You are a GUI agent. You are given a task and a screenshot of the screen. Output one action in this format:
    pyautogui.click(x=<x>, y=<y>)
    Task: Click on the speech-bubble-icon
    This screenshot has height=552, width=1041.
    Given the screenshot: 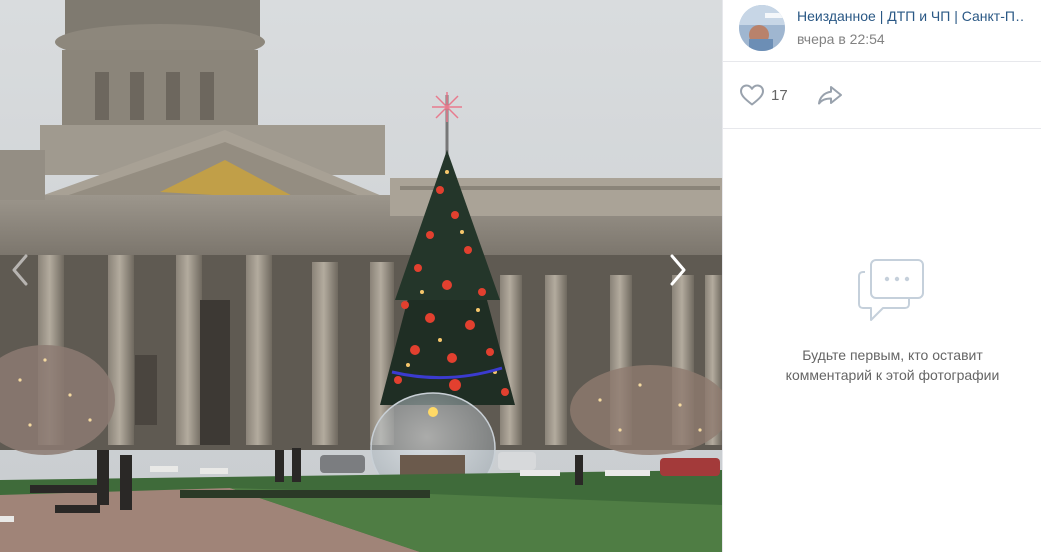 What is the action you would take?
    pyautogui.click(x=891, y=290)
    